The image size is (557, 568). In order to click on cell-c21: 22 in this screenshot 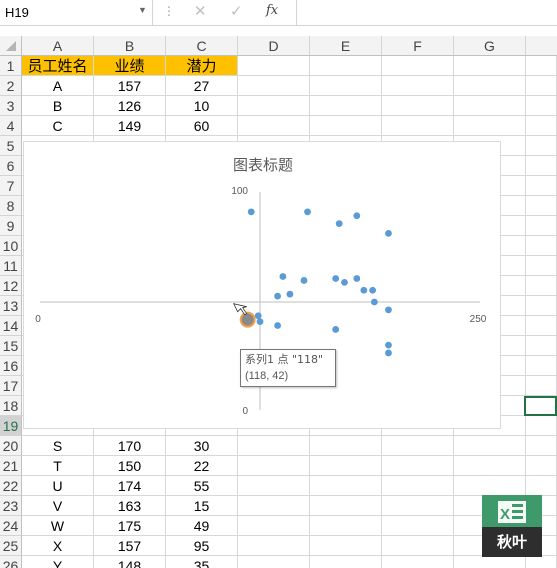, I will do `click(202, 466)`.